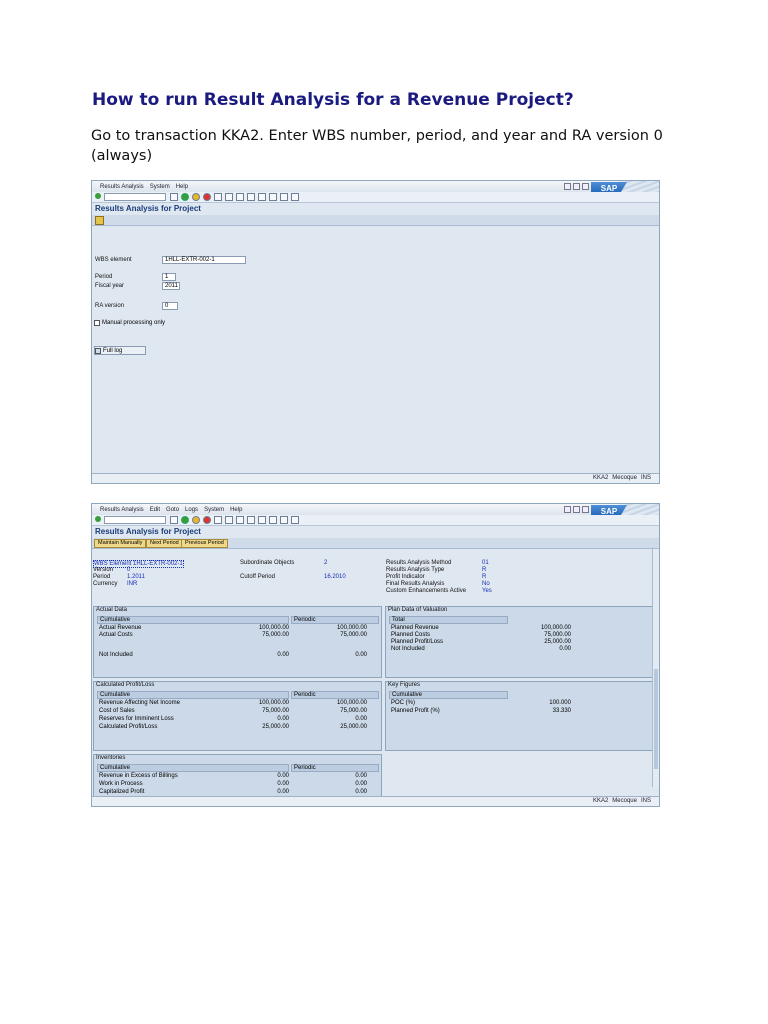 This screenshot has width=768, height=1024. I want to click on window-controls, so click(576, 186).